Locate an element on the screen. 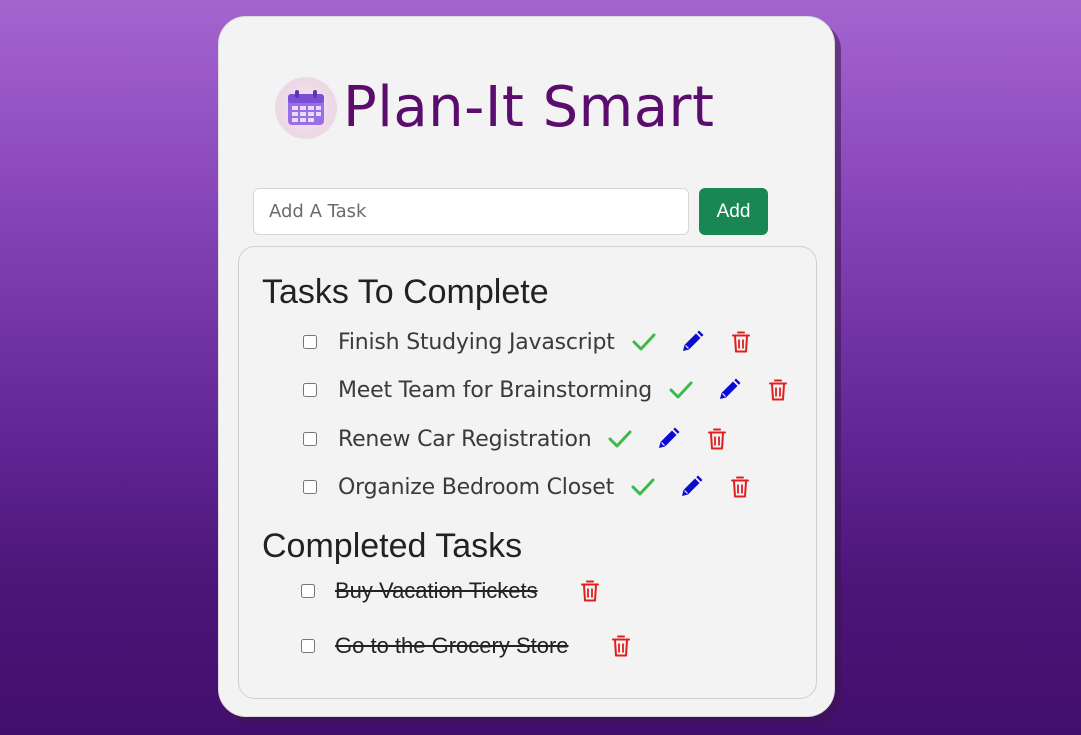 This screenshot has width=1081, height=735. calendar-icon is located at coordinates (306, 108).